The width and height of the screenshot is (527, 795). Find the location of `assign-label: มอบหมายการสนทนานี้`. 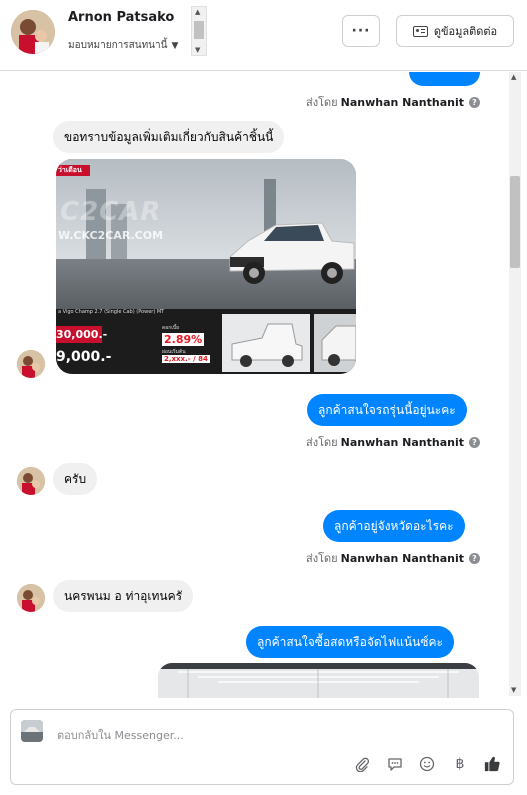

assign-label: มอบหมายการสนทนานี้ is located at coordinates (118, 45).